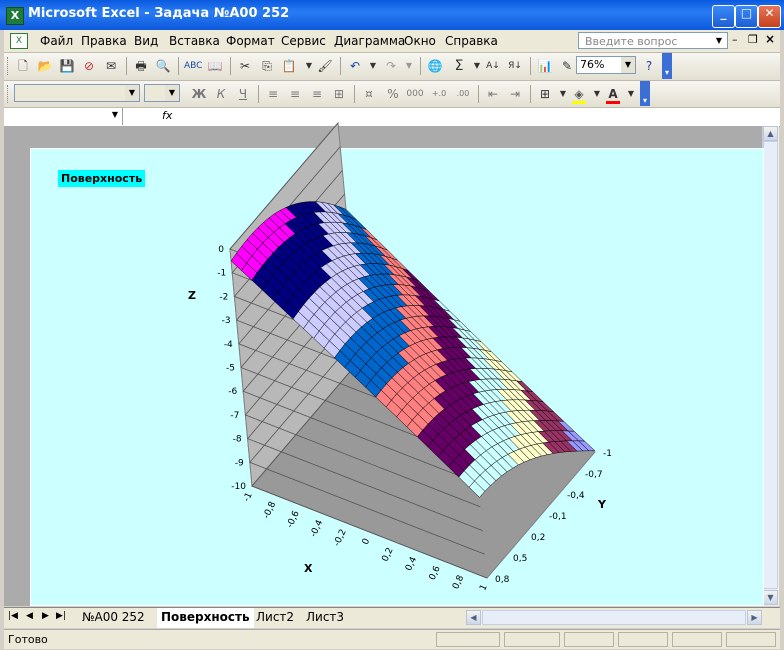  What do you see at coordinates (221, 250) in the screenshot?
I see `z-tick-label: 0` at bounding box center [221, 250].